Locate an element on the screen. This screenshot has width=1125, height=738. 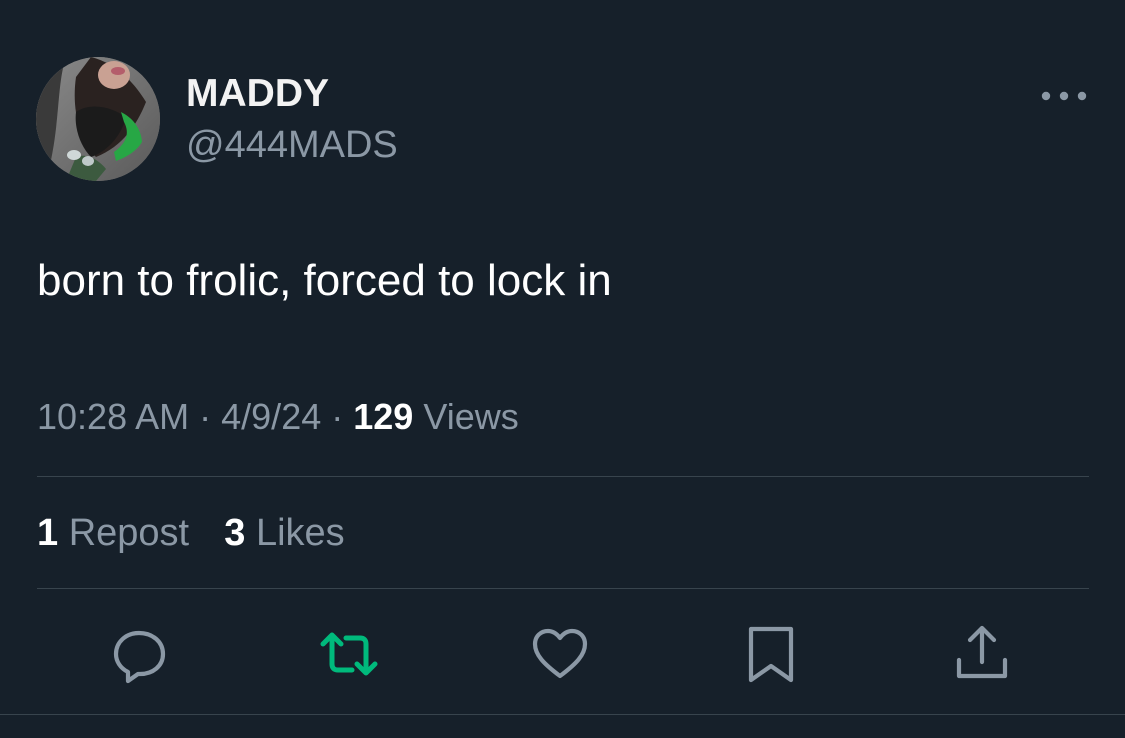
tweet-text: born to frolic, forced to lock in is located at coordinates (324, 280).